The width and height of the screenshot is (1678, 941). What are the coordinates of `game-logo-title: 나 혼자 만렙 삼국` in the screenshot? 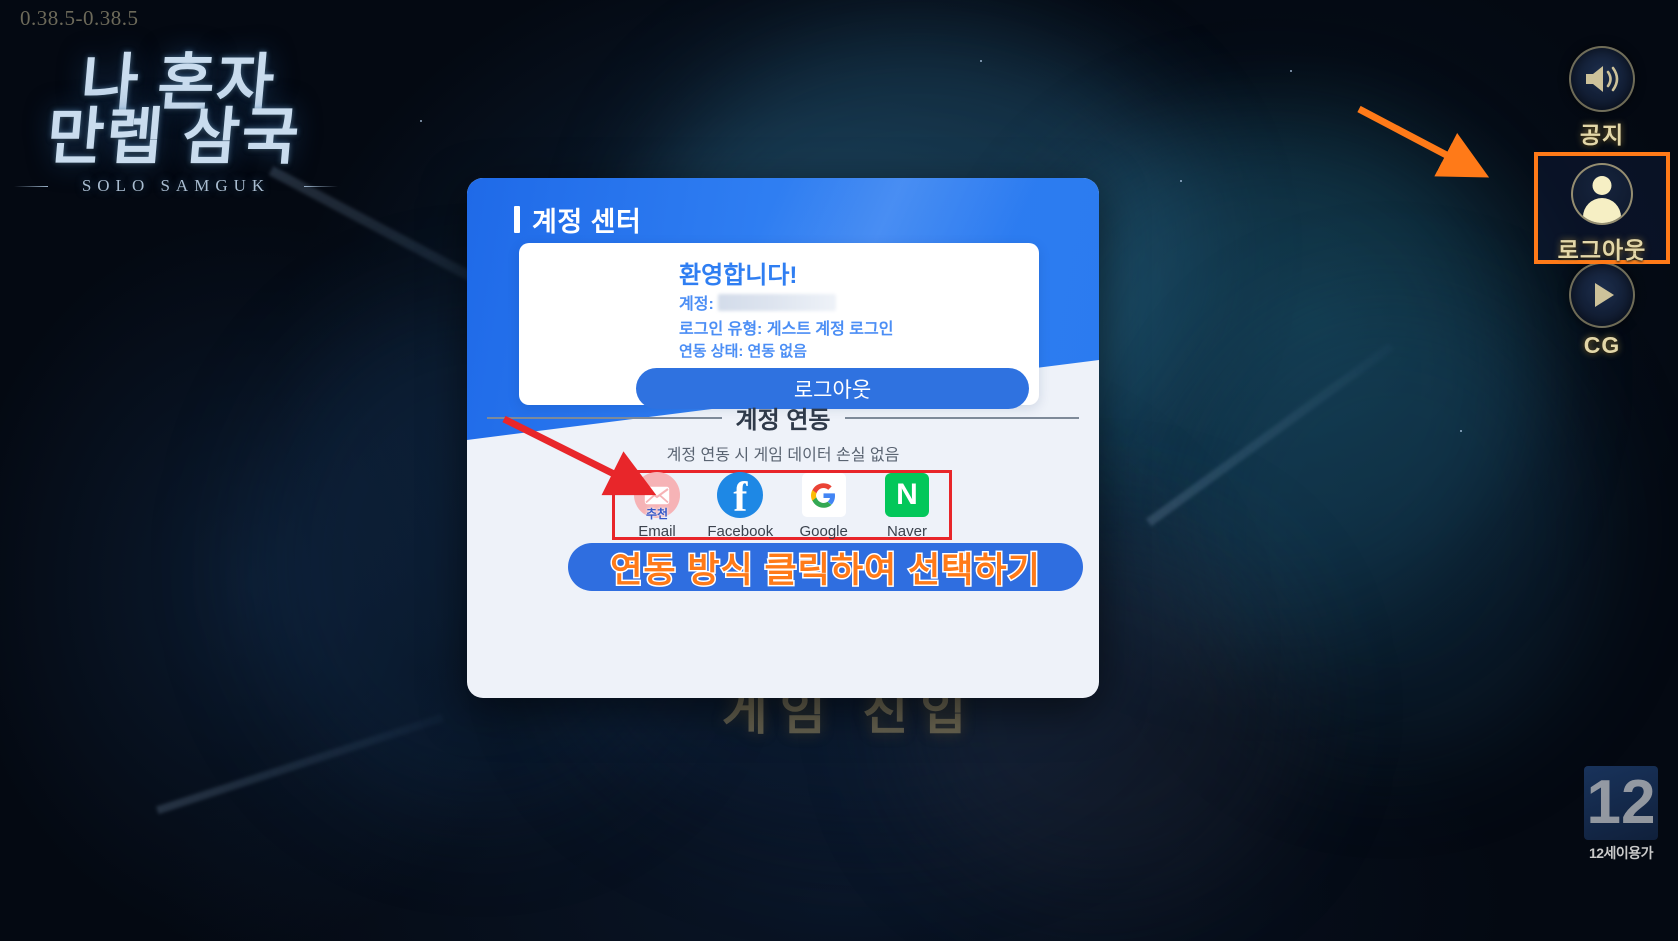 It's located at (176, 111).